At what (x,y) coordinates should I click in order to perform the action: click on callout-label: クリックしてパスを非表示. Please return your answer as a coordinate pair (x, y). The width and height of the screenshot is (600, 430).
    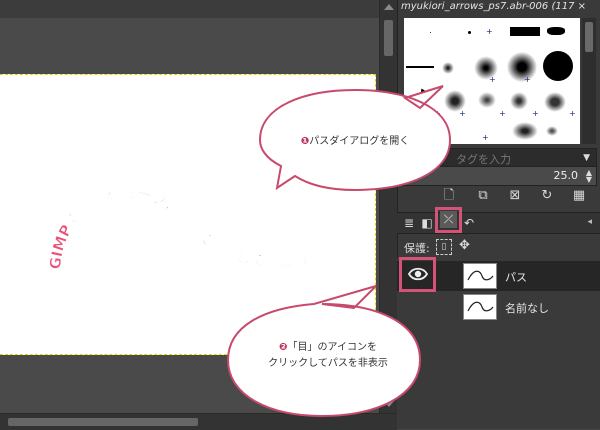
    Looking at the image, I should click on (328, 363).